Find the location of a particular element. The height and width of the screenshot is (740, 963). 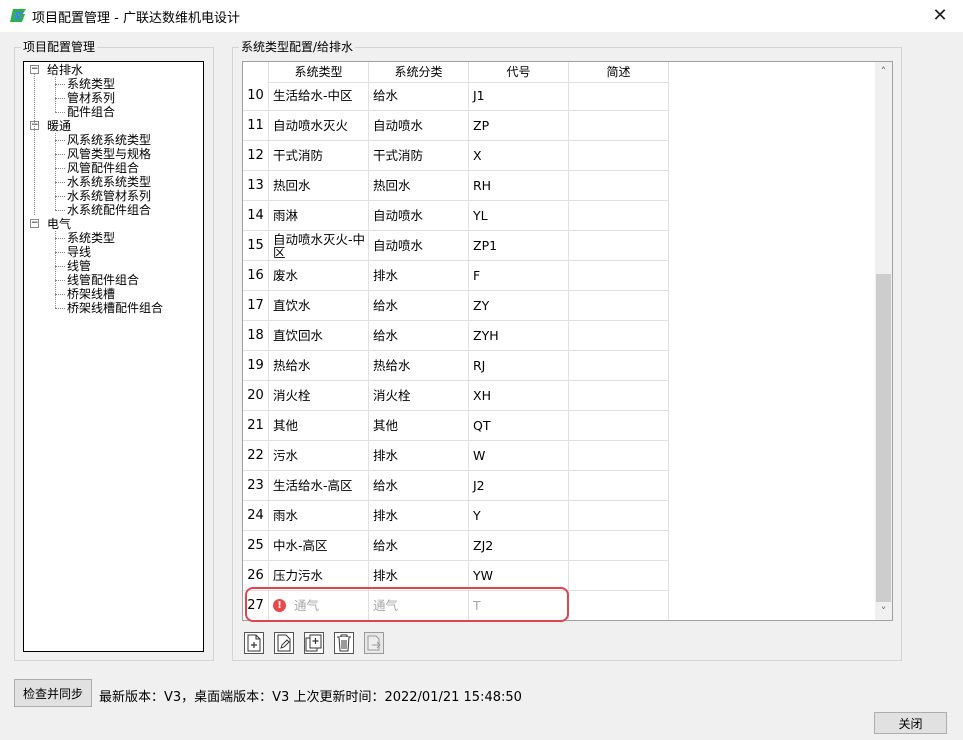

table-row: 11 自动喷水灭火 自动喷水 ZP is located at coordinates (456, 126).